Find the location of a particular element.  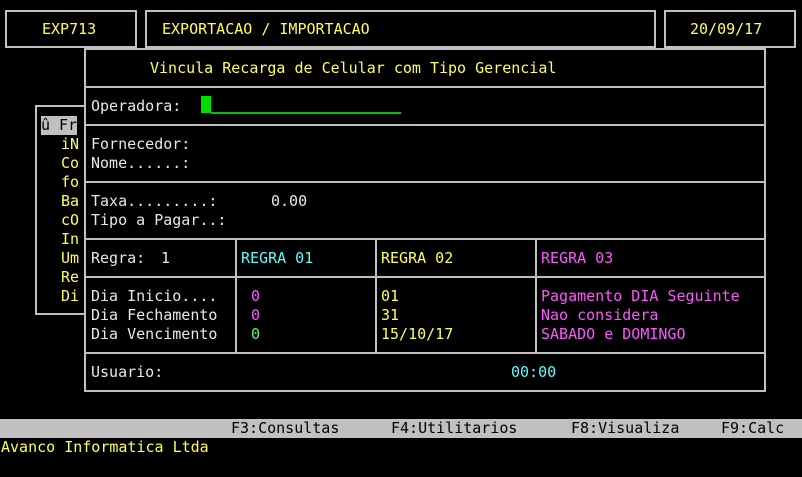

dia-inicio-r2: 01 is located at coordinates (390, 296).